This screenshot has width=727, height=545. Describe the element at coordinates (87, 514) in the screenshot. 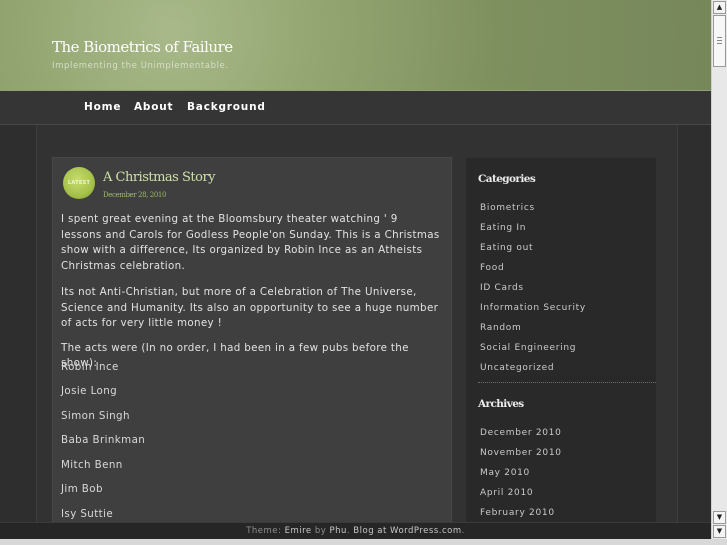

I see `act-list-item: Isy Suttie` at that location.